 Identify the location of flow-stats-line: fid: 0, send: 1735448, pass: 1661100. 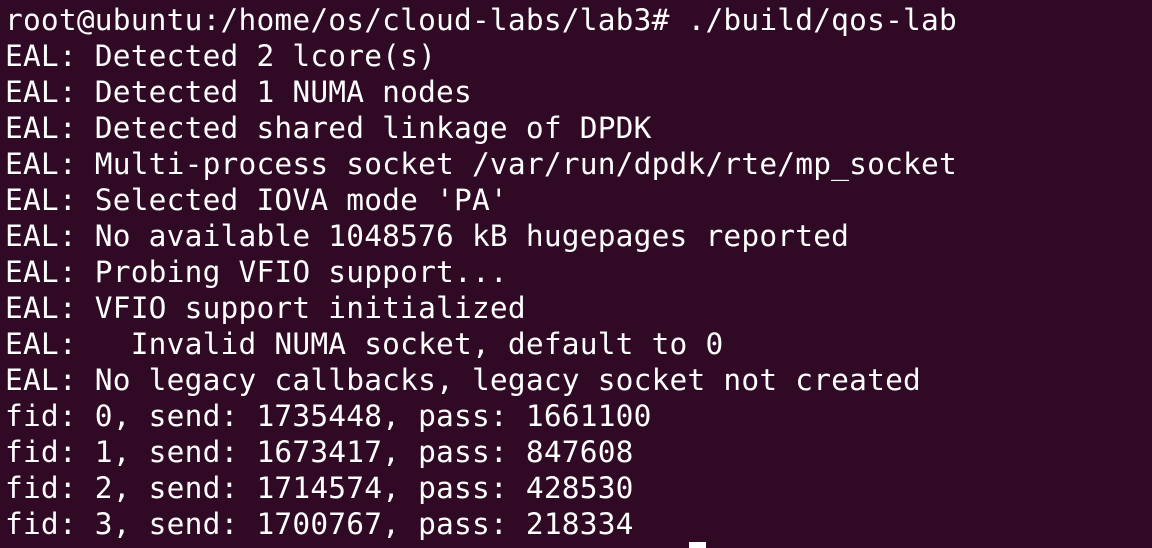
(328, 416).